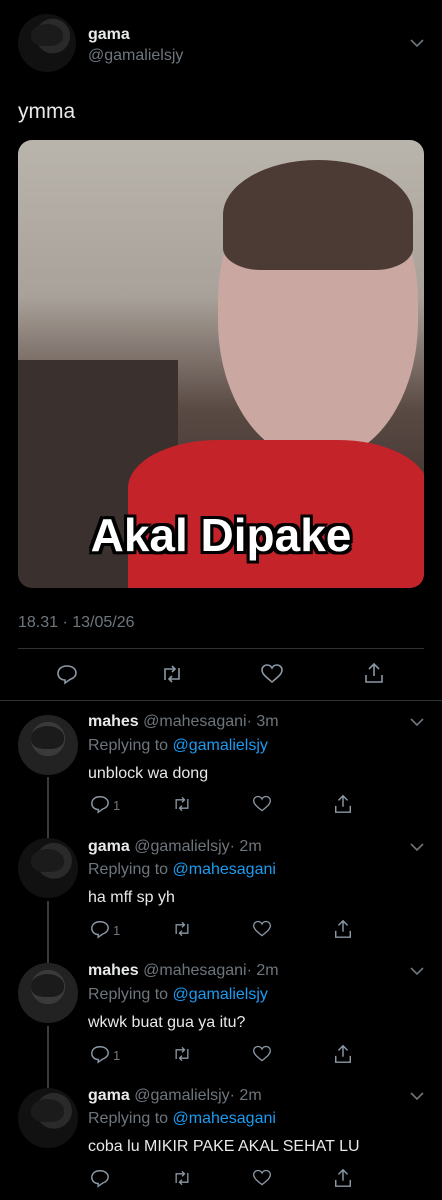 This screenshot has width=442, height=1200. I want to click on reply-text: ha mff sp yh, so click(131, 897).